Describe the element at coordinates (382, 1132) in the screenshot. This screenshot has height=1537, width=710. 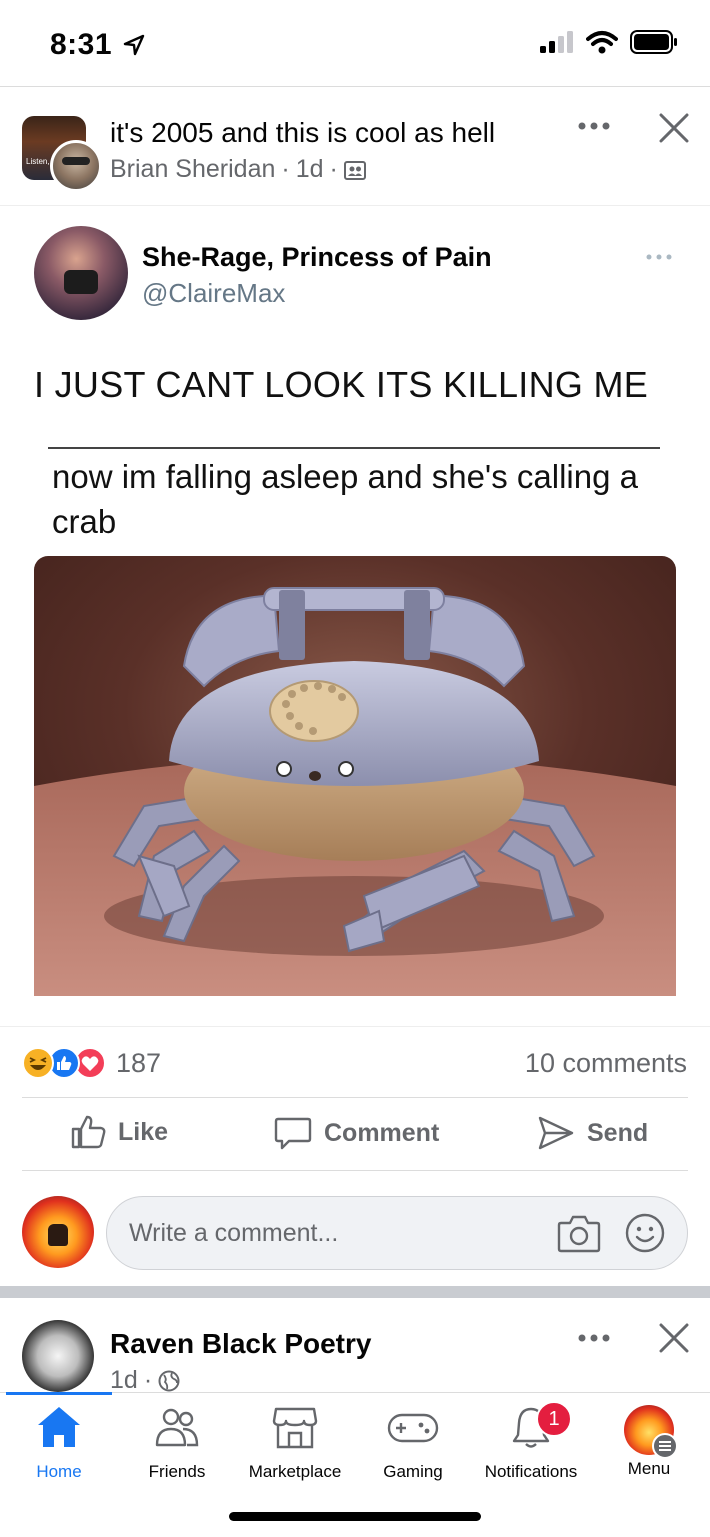
I see `comment-label: Comment` at that location.